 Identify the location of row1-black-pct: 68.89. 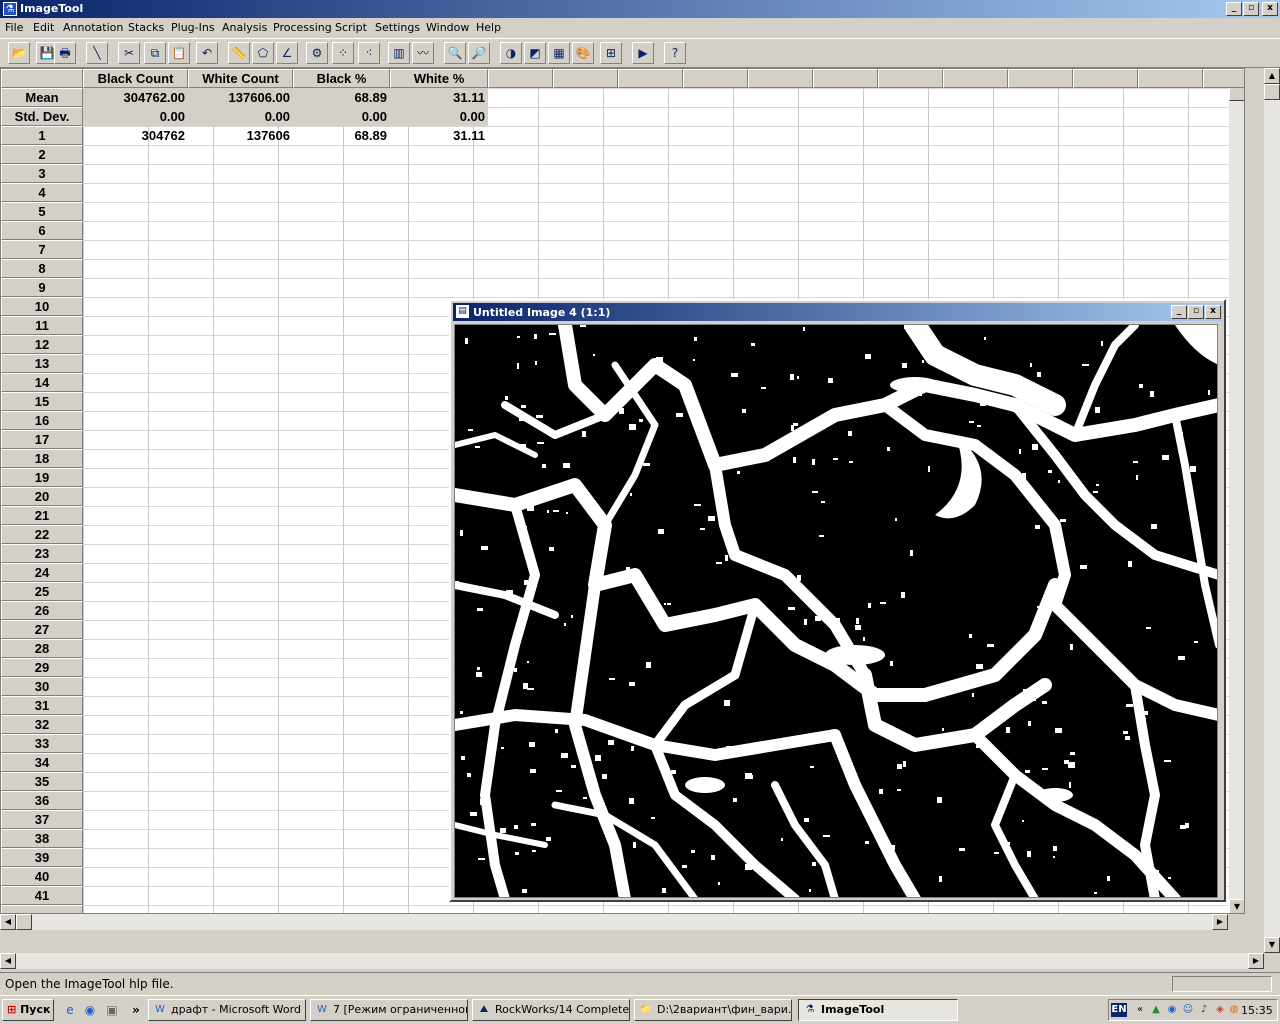
(341, 135).